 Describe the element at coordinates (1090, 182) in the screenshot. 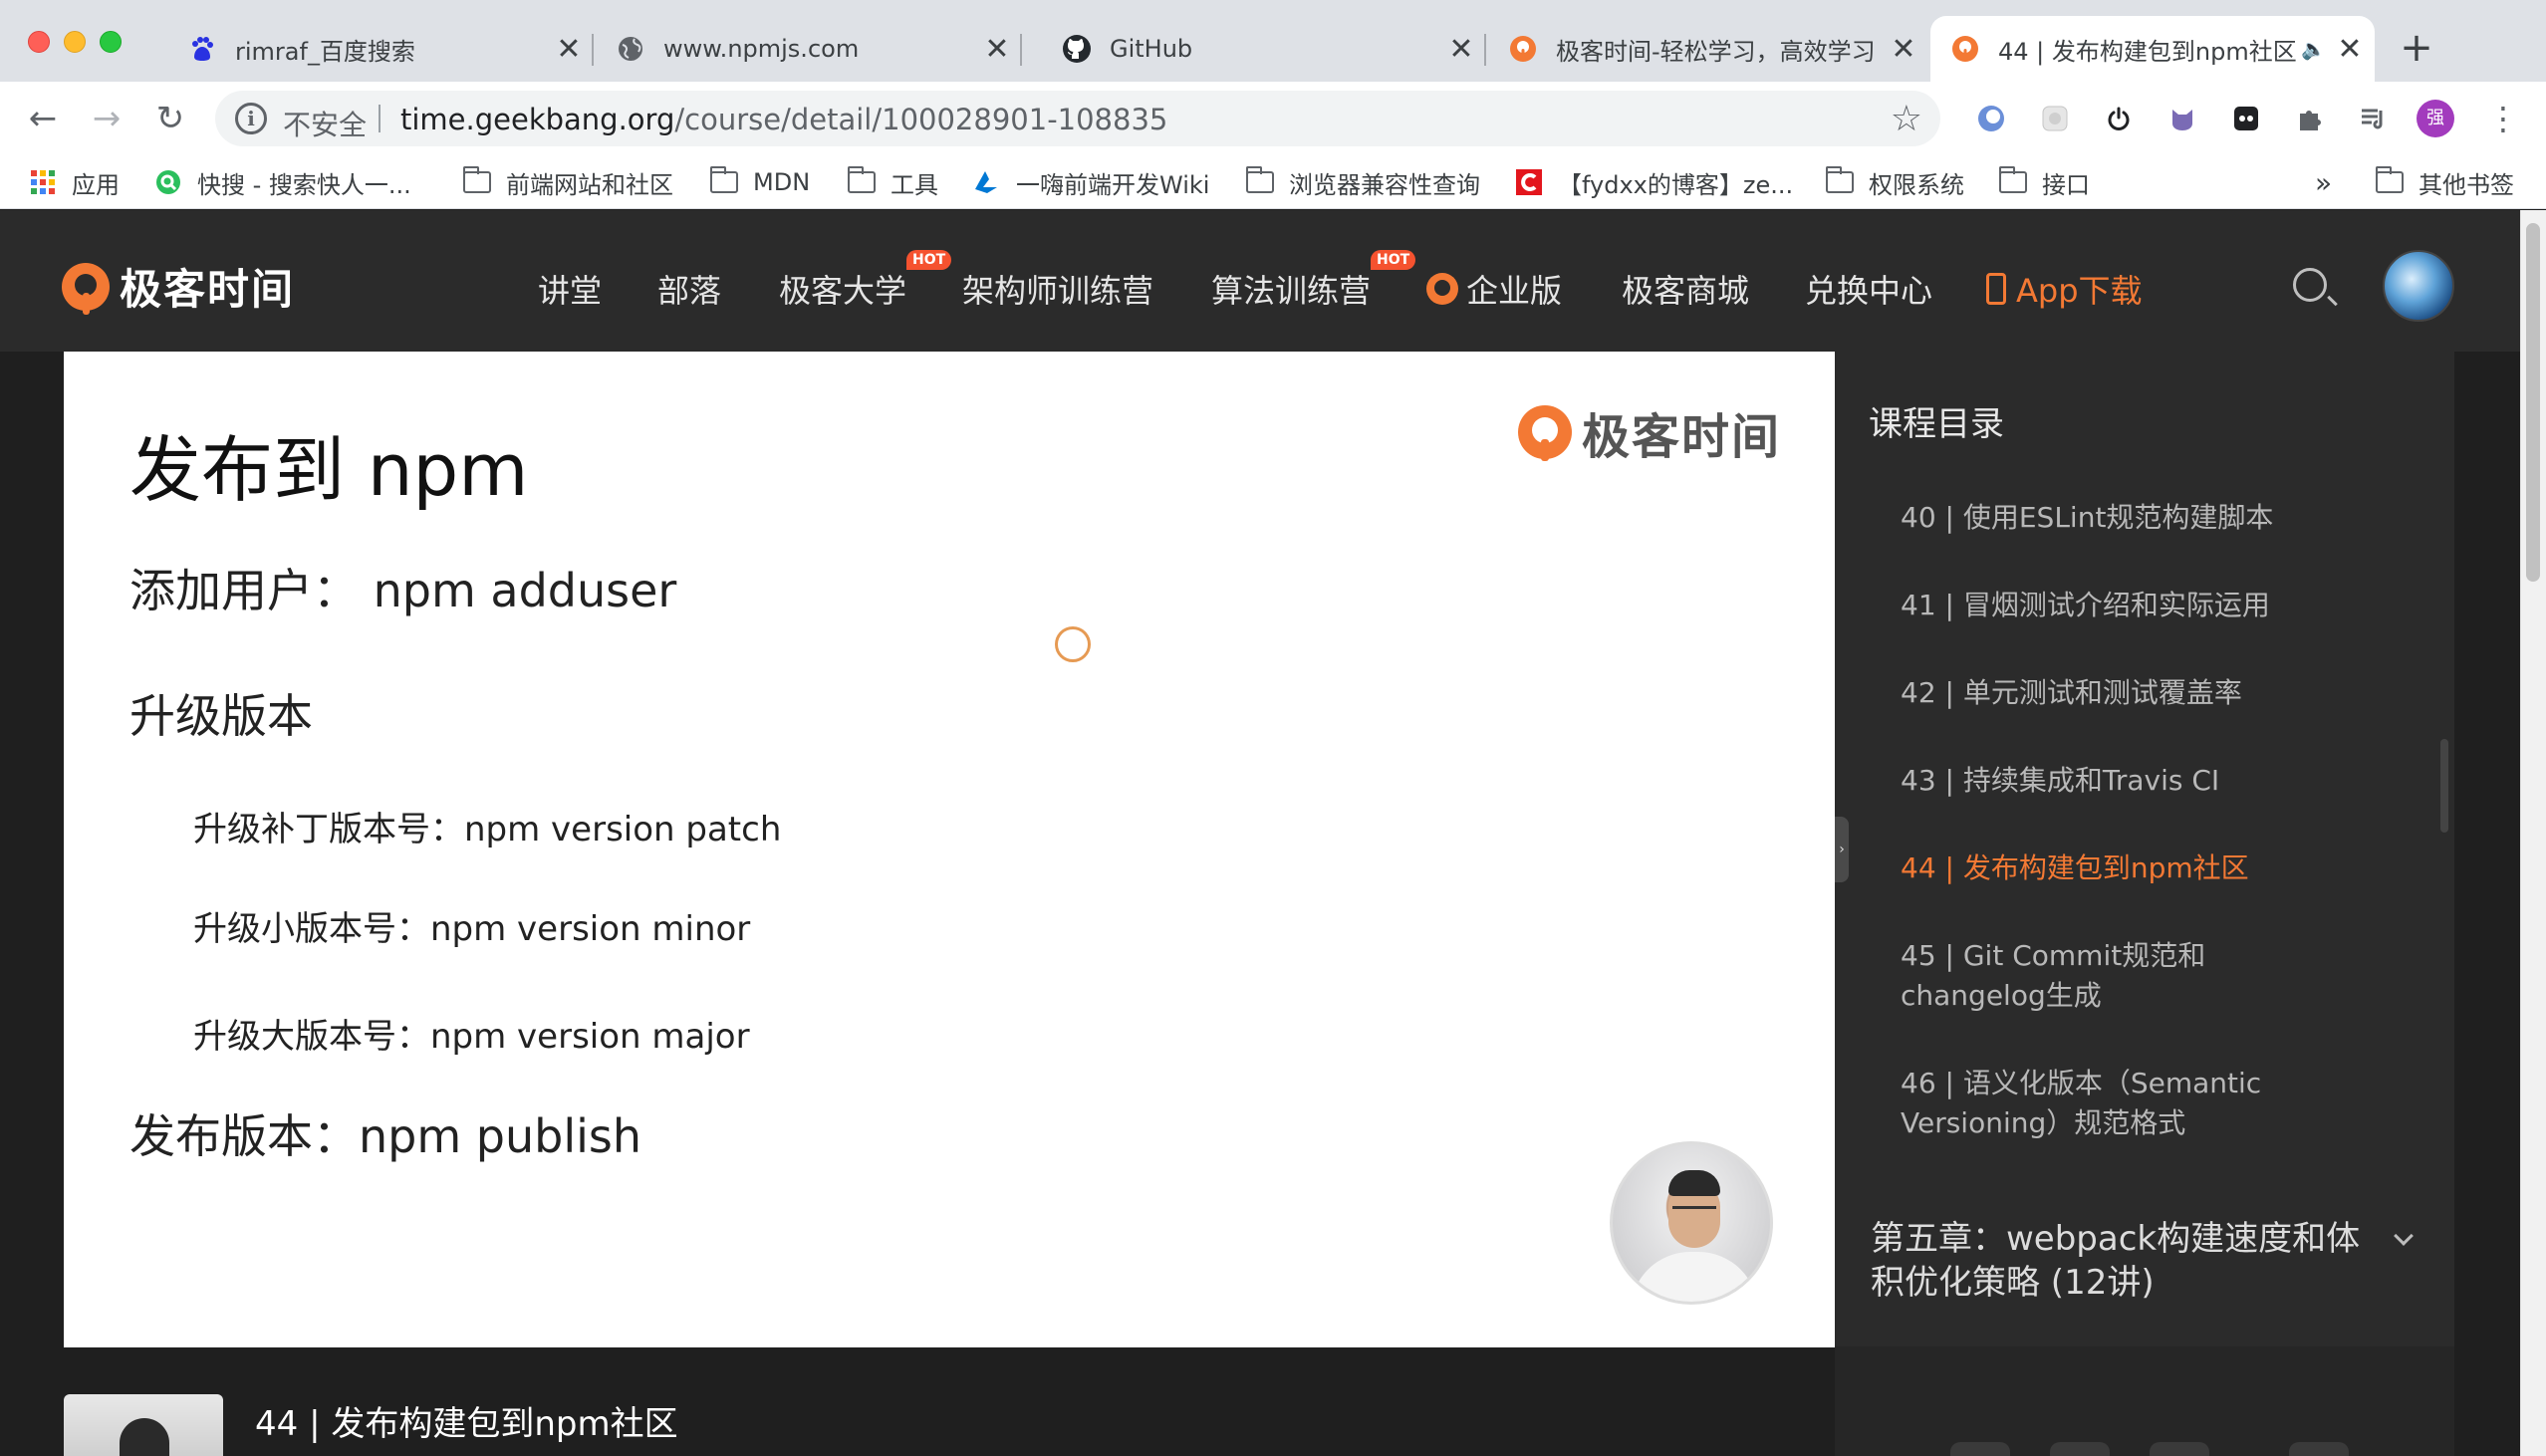

I see `bookmark-wiki: 一嗨前端开发Wiki` at that location.